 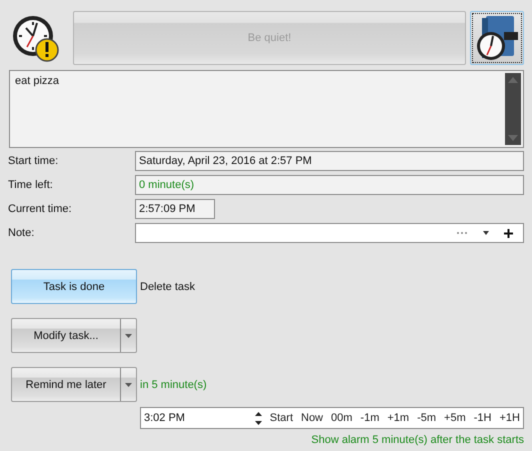 What do you see at coordinates (341, 418) in the screenshot?
I see `time-shortcut: 00m` at bounding box center [341, 418].